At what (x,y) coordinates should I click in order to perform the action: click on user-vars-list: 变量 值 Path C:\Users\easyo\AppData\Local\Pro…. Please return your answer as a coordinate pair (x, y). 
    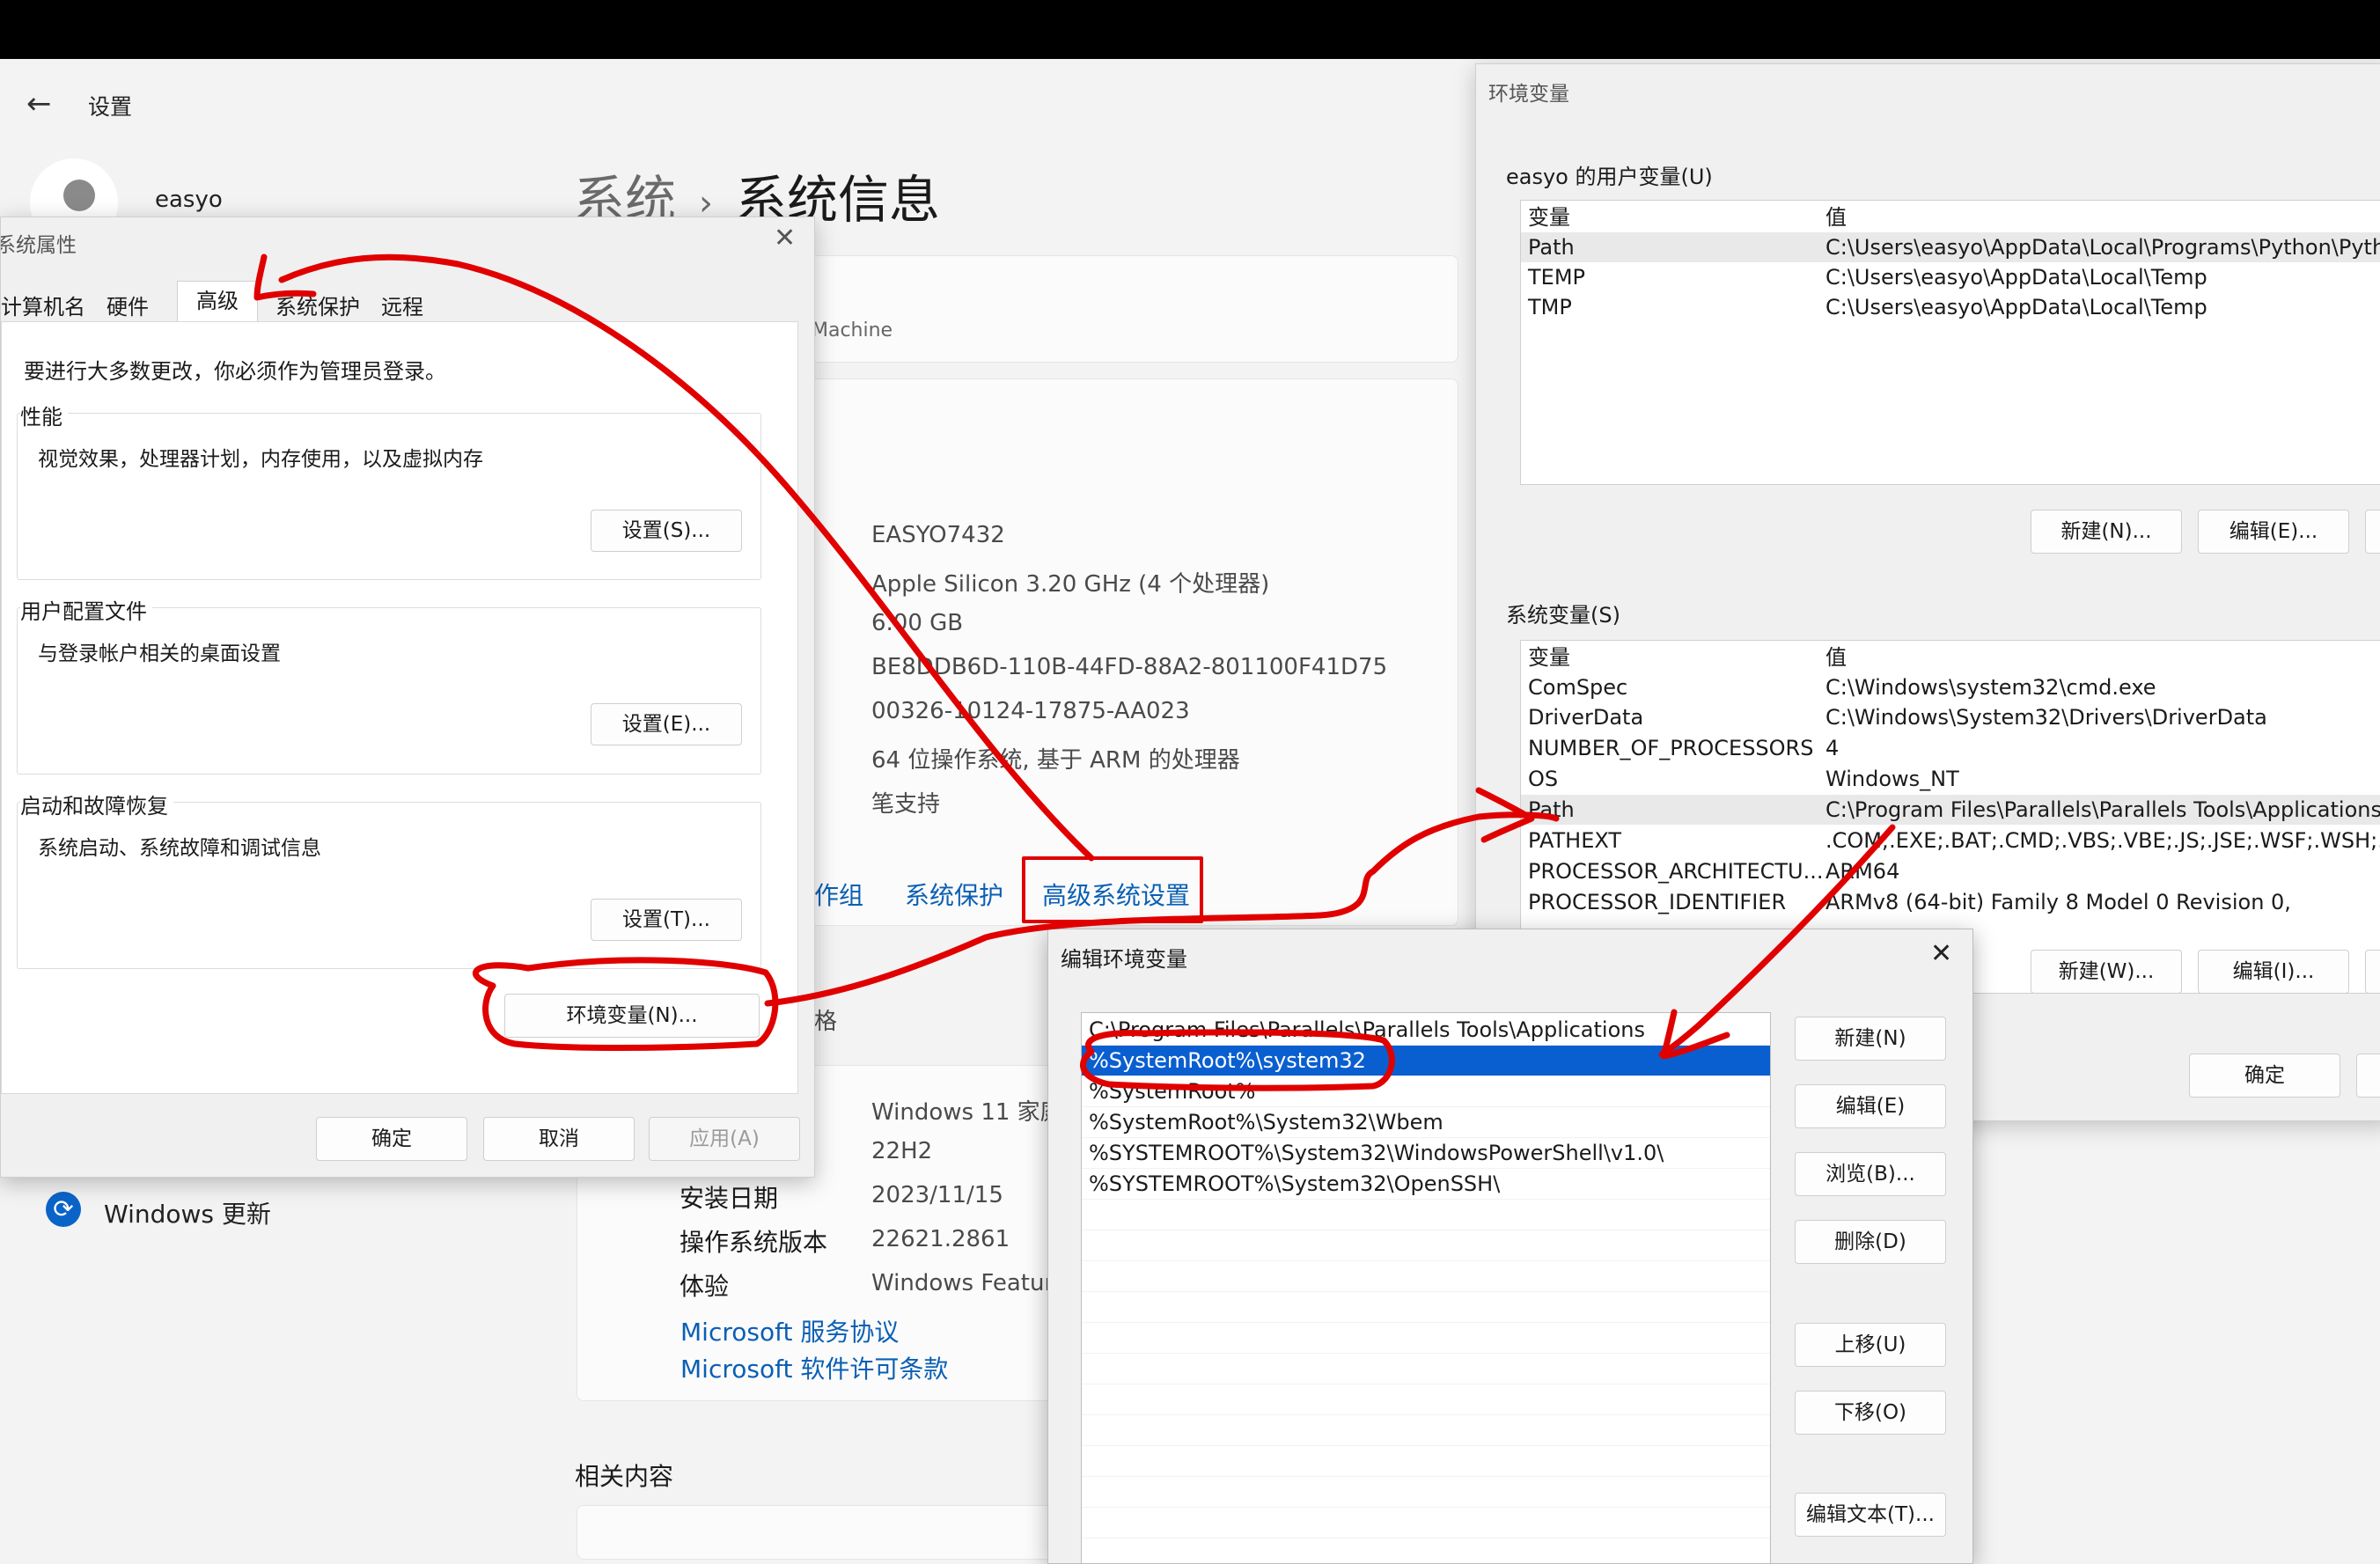
    Looking at the image, I should click on (1950, 342).